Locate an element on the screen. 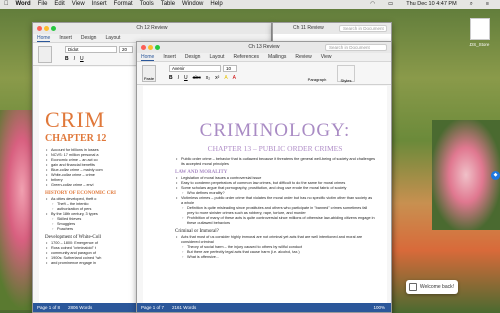 The width and height of the screenshot is (500, 313). section-heading: Criminal or Immoral? is located at coordinates (197, 231).